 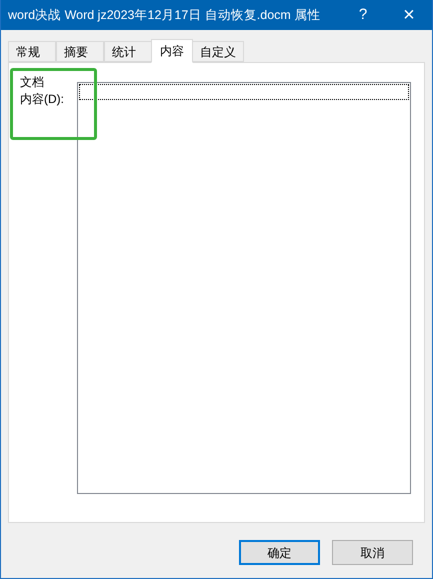 What do you see at coordinates (42, 99) in the screenshot?
I see `content-label: 内容(D):` at bounding box center [42, 99].